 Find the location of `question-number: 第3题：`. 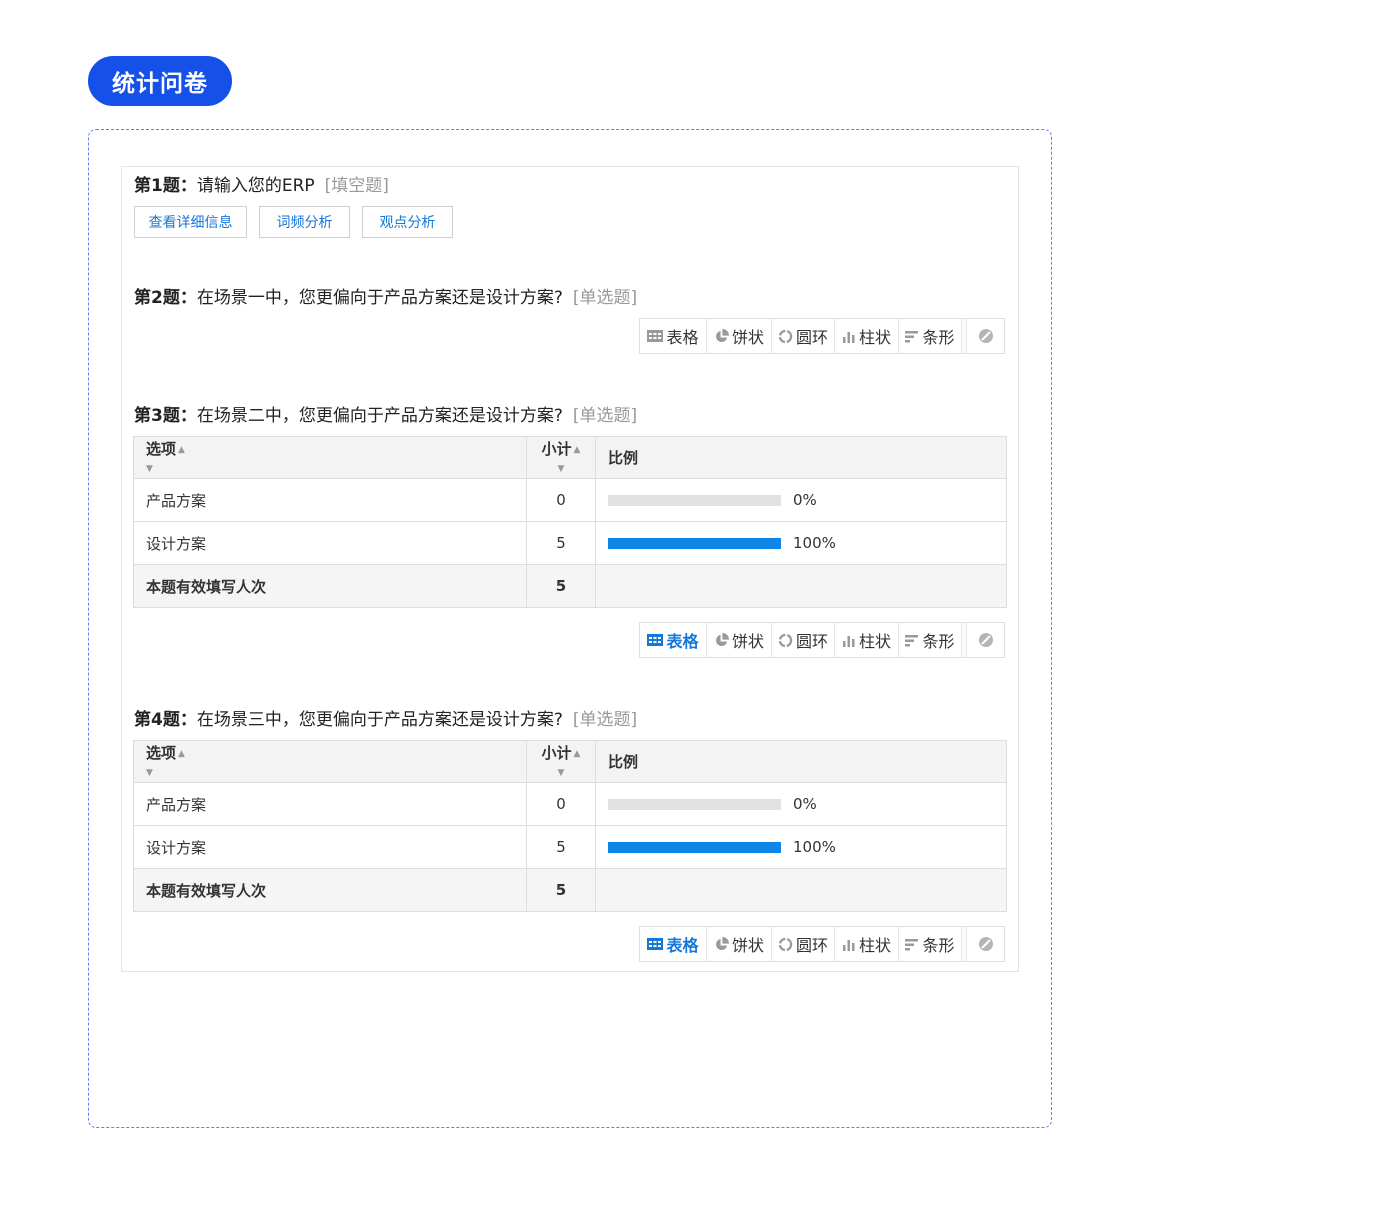

question-number: 第3题： is located at coordinates (165, 416).